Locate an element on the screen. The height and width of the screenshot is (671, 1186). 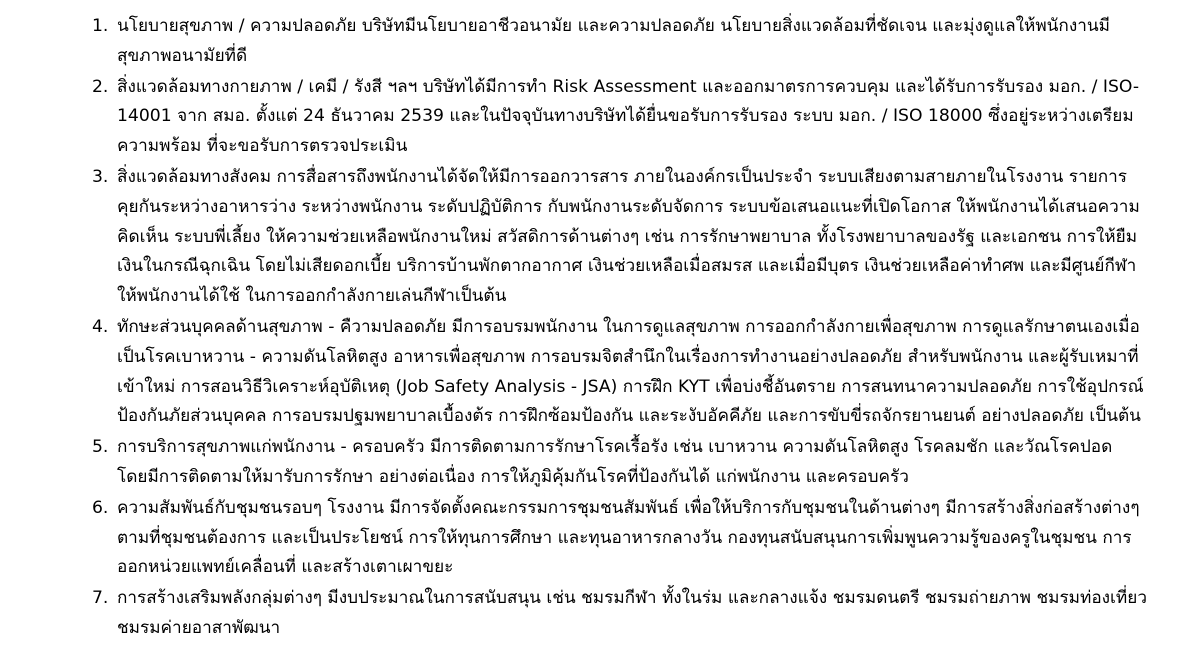
list-item-number: 4. is located at coordinates (100, 326).